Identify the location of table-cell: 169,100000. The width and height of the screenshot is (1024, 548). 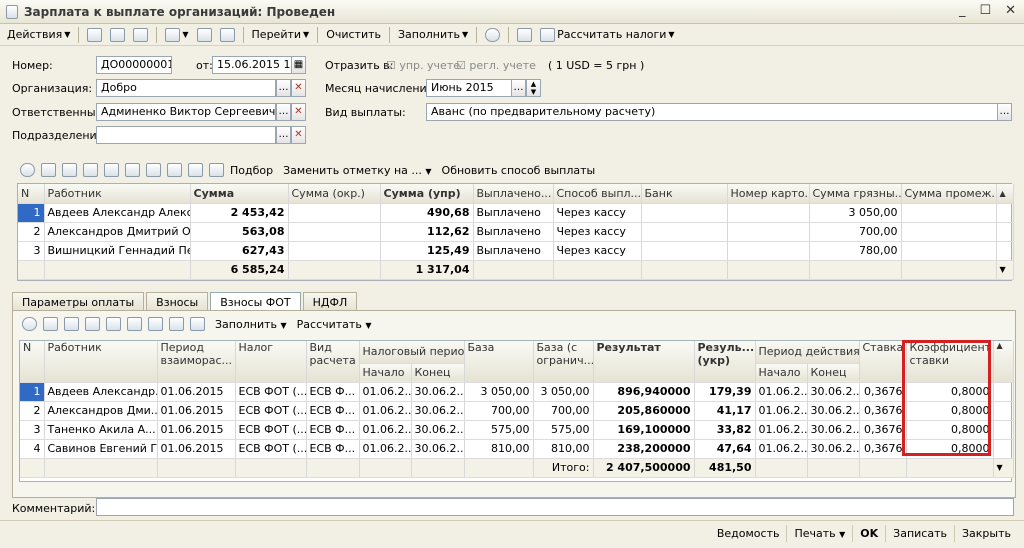
(644, 430).